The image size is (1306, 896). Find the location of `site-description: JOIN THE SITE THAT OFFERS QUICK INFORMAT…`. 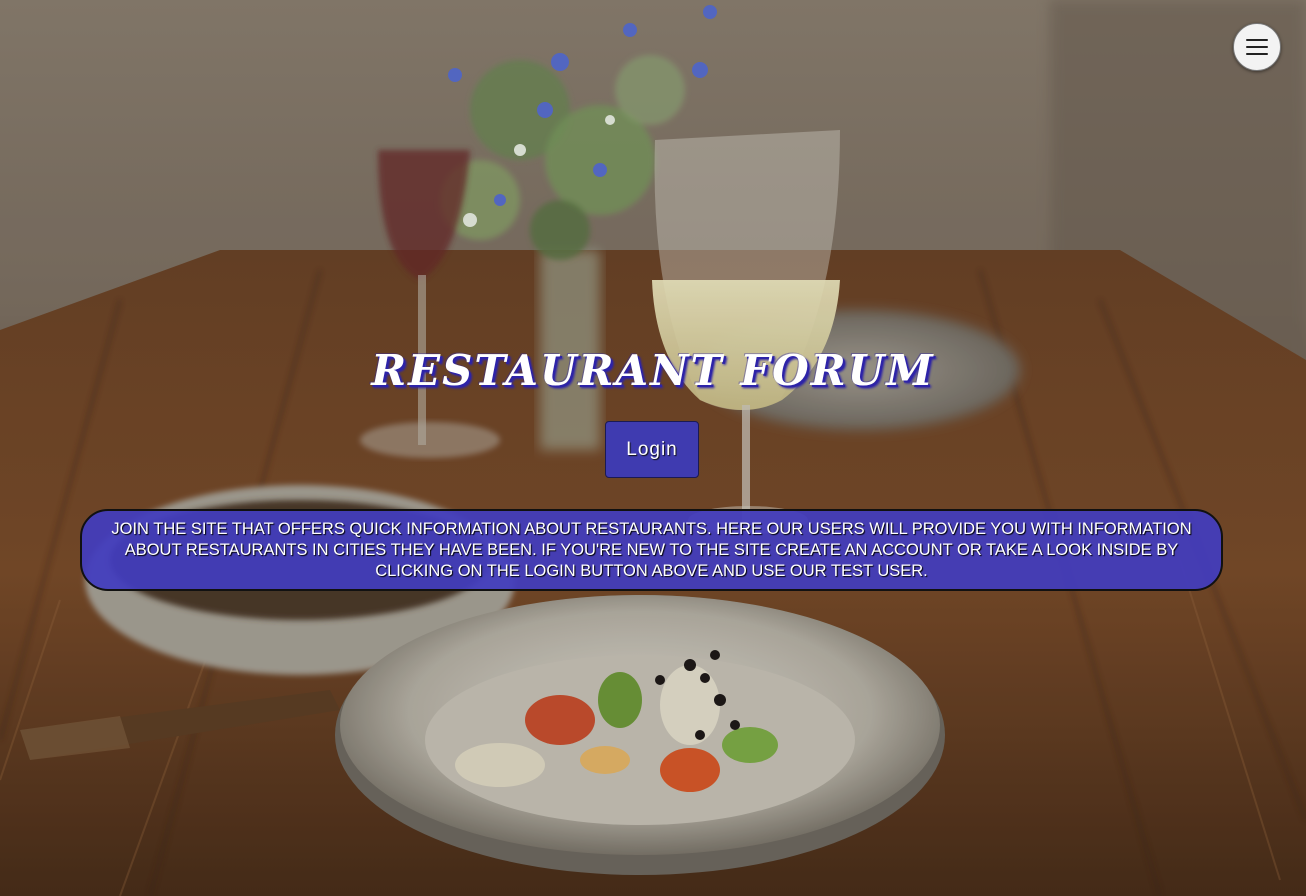

site-description: JOIN THE SITE THAT OFFERS QUICK INFORMAT… is located at coordinates (651, 549).